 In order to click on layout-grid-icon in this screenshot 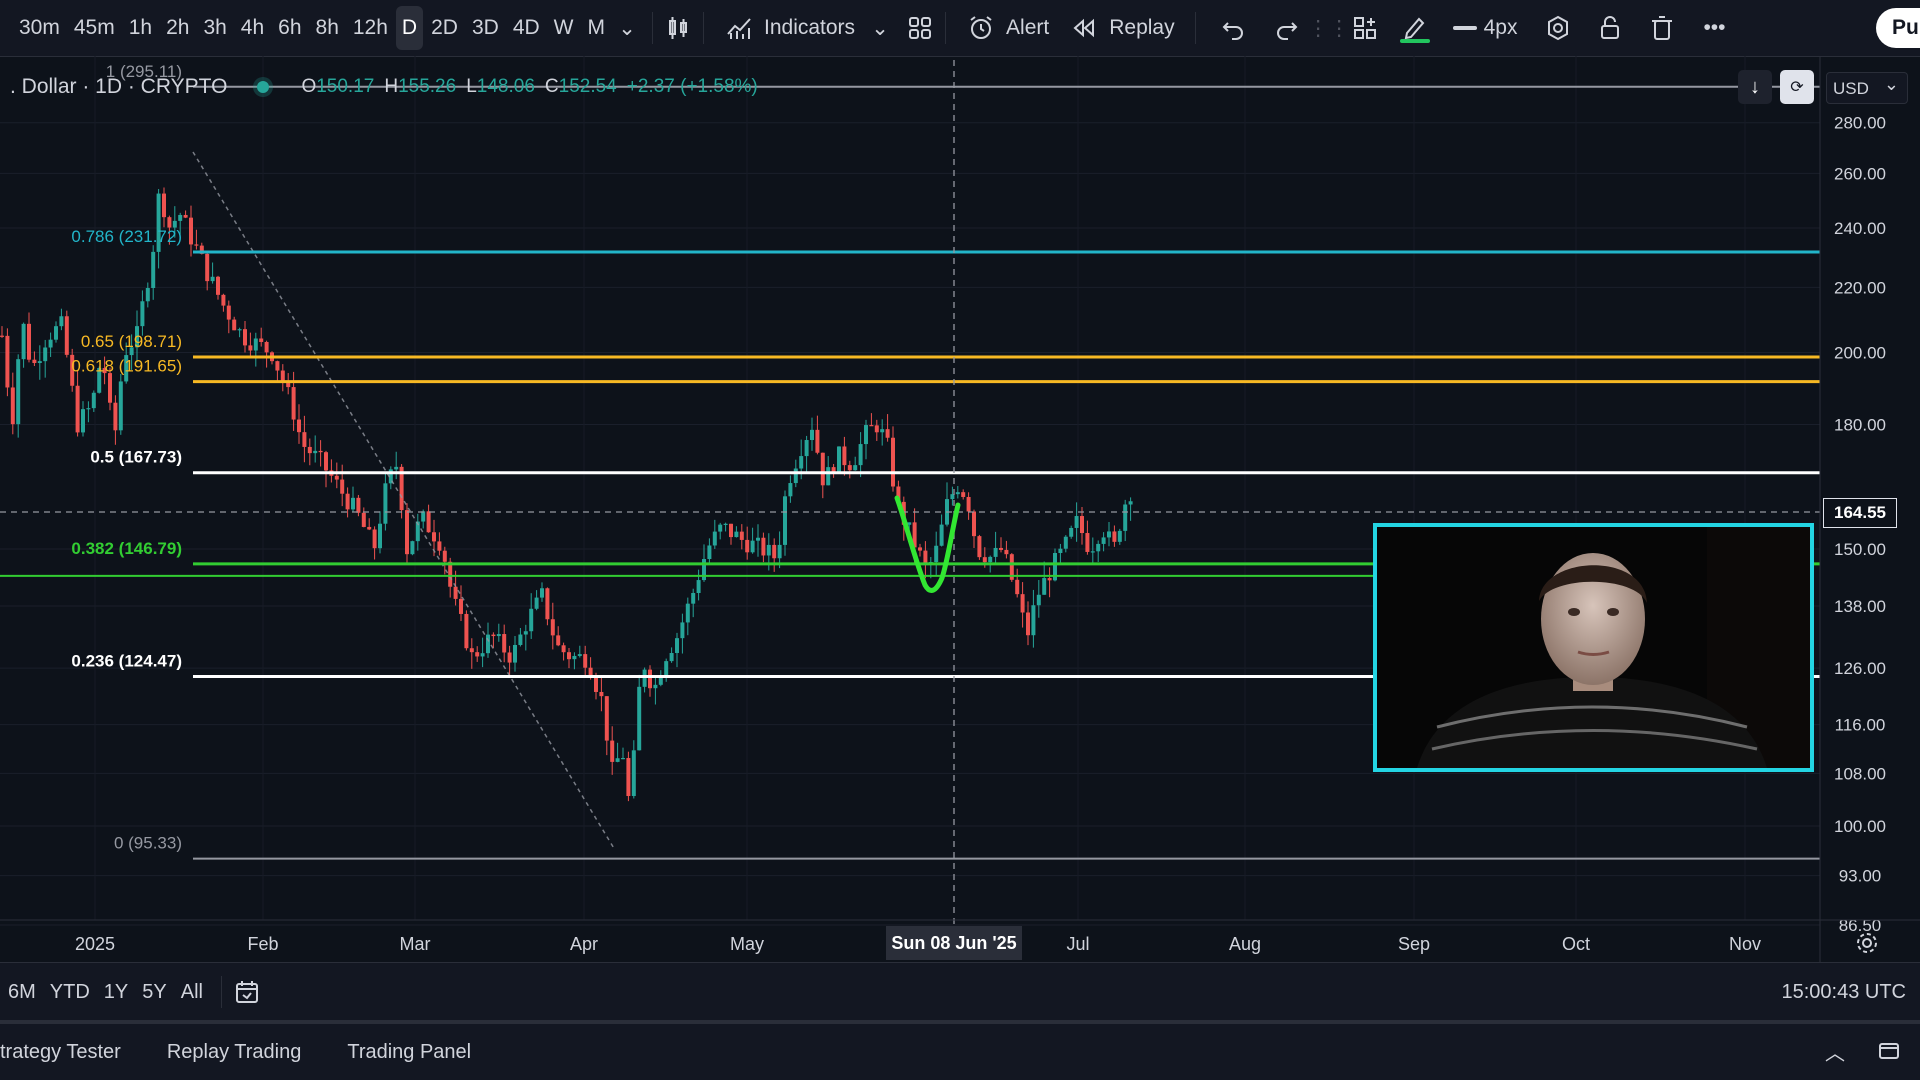, I will do `click(920, 28)`.